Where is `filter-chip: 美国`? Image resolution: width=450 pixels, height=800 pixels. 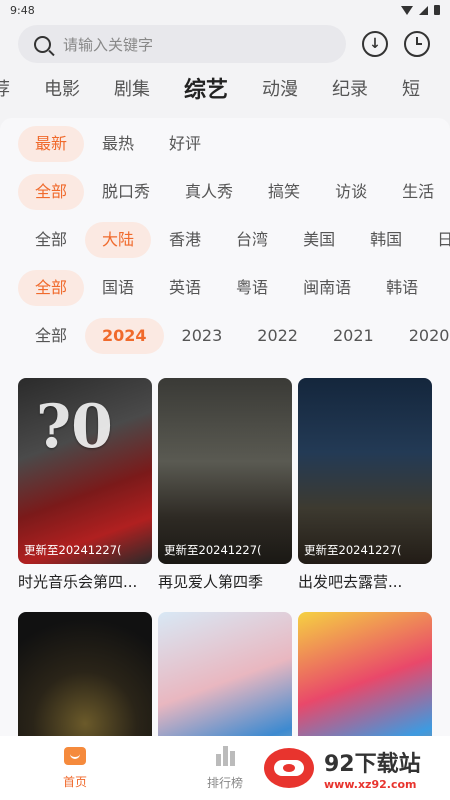
filter-chip: 美国 is located at coordinates (319, 240).